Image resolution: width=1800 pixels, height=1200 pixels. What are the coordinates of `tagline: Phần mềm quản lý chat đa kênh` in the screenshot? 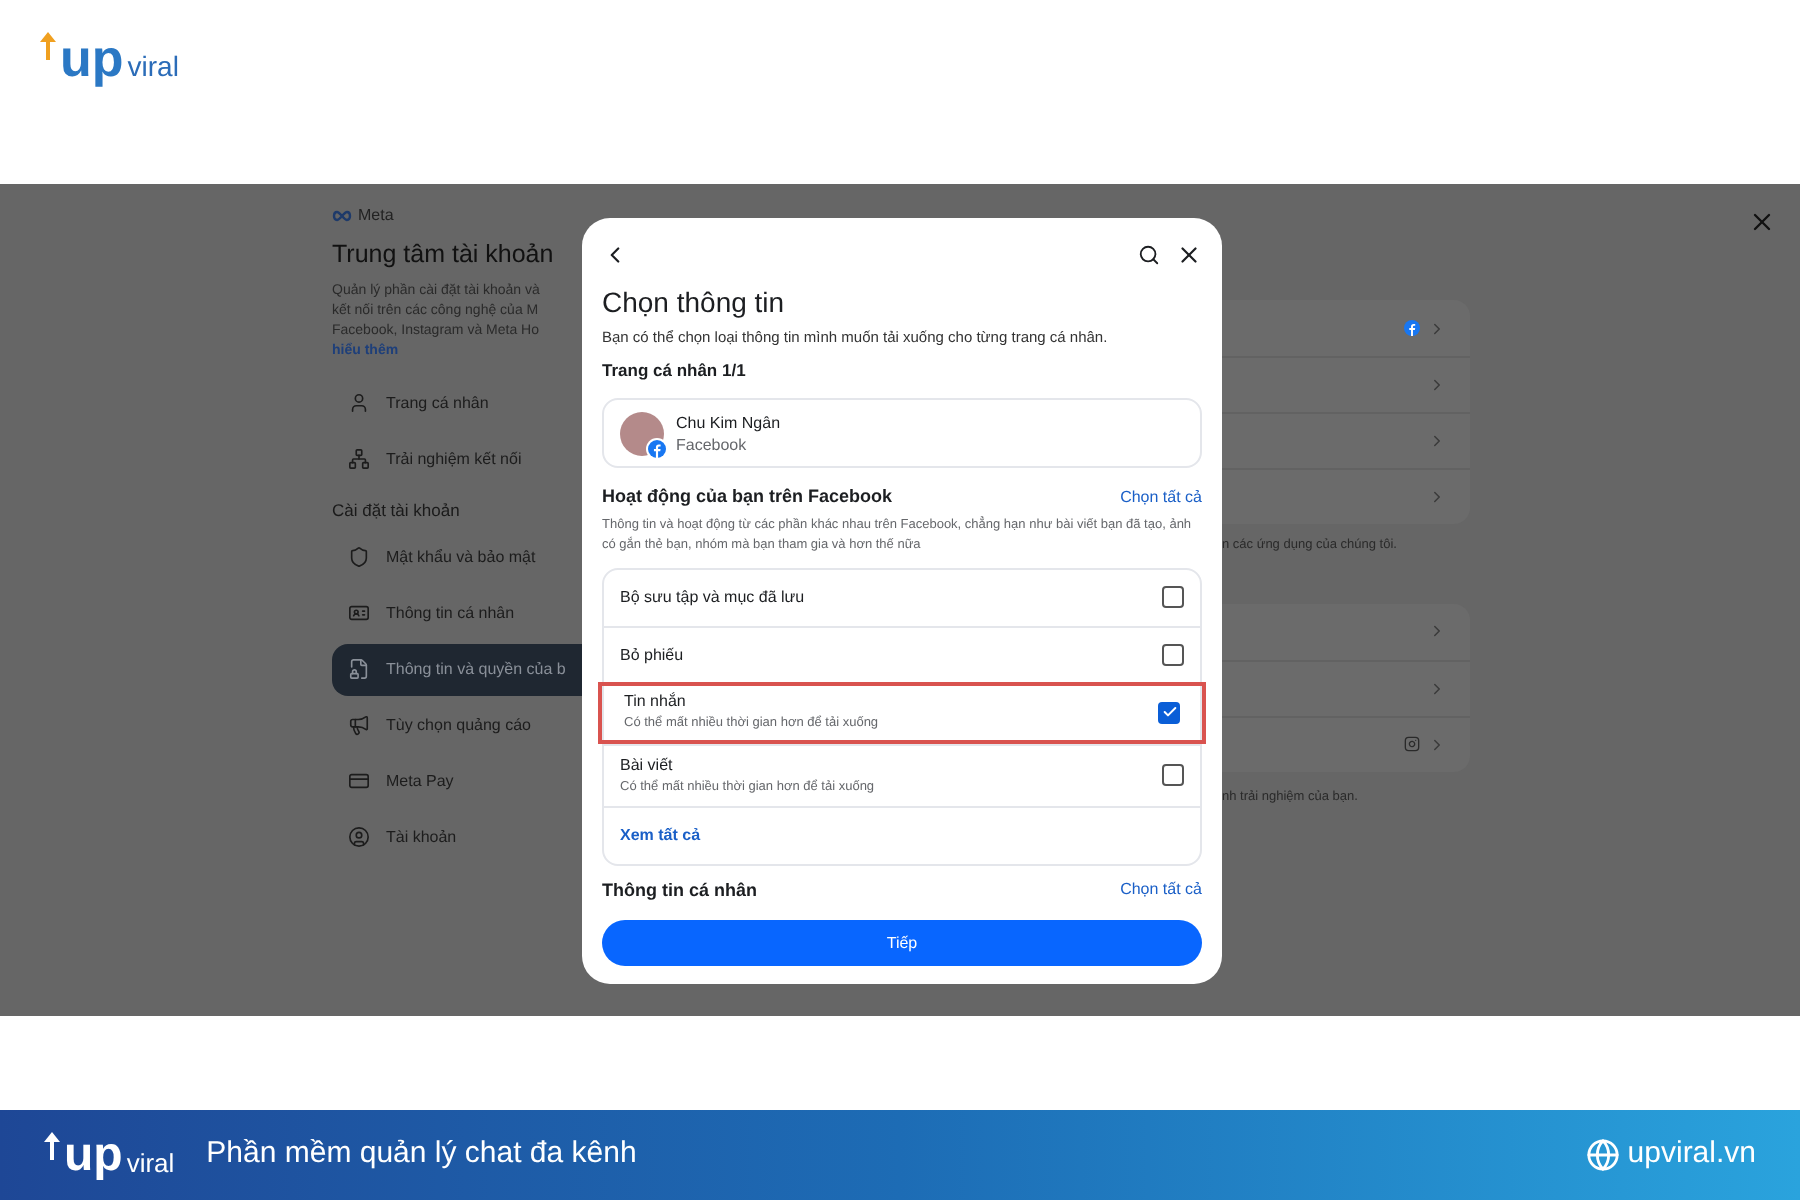 It's located at (421, 1154).